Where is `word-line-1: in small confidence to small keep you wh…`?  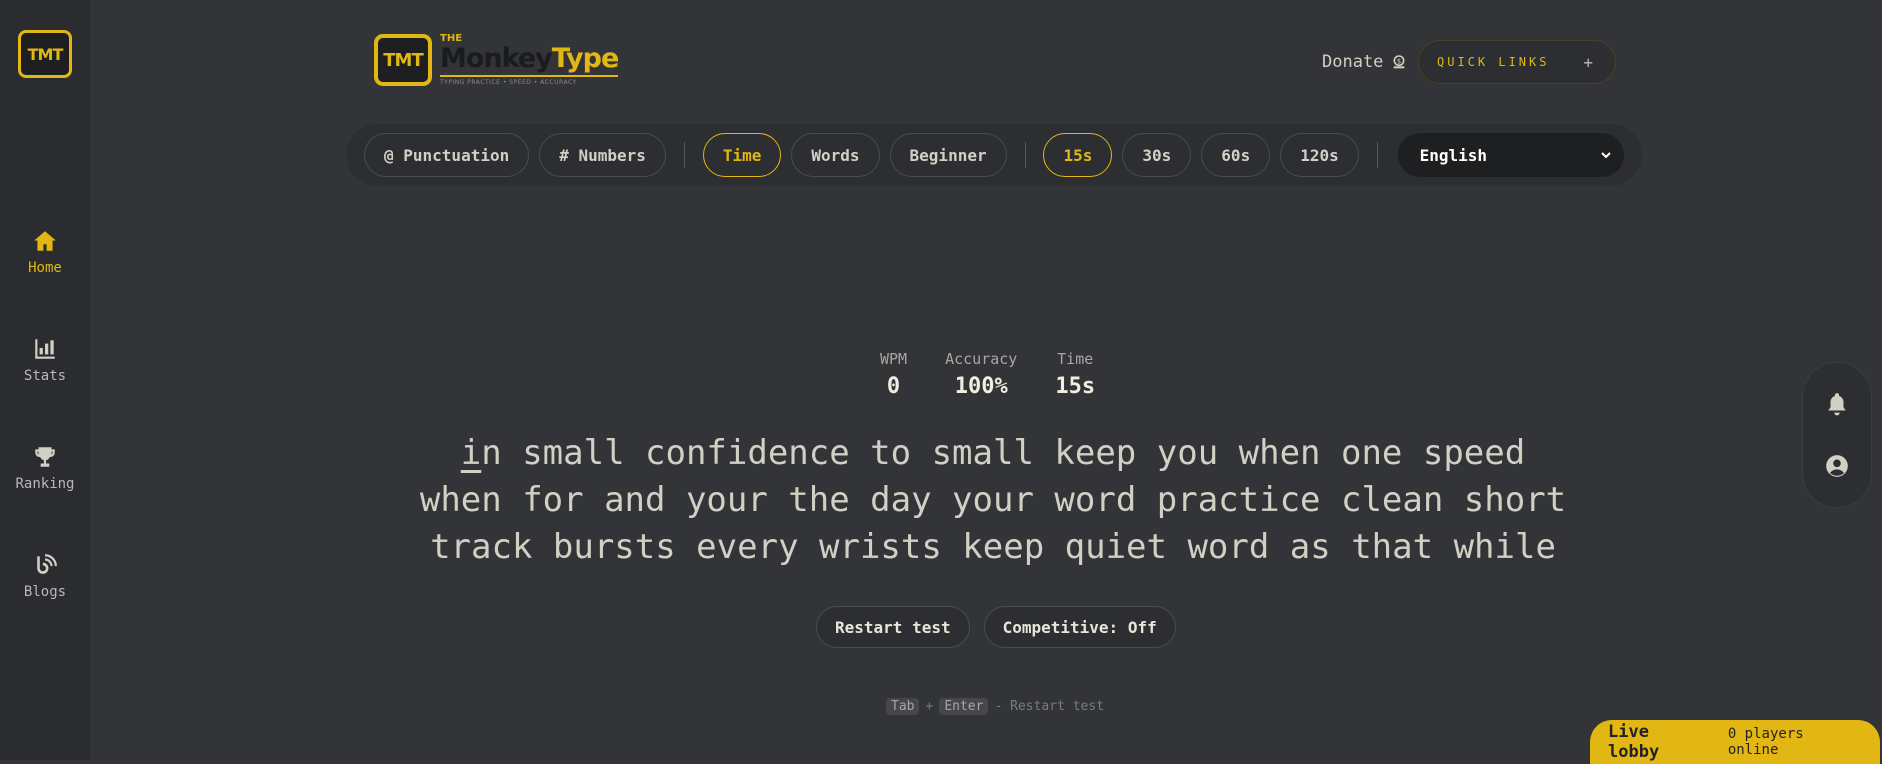 word-line-1: in small confidence to small keep you wh… is located at coordinates (993, 453).